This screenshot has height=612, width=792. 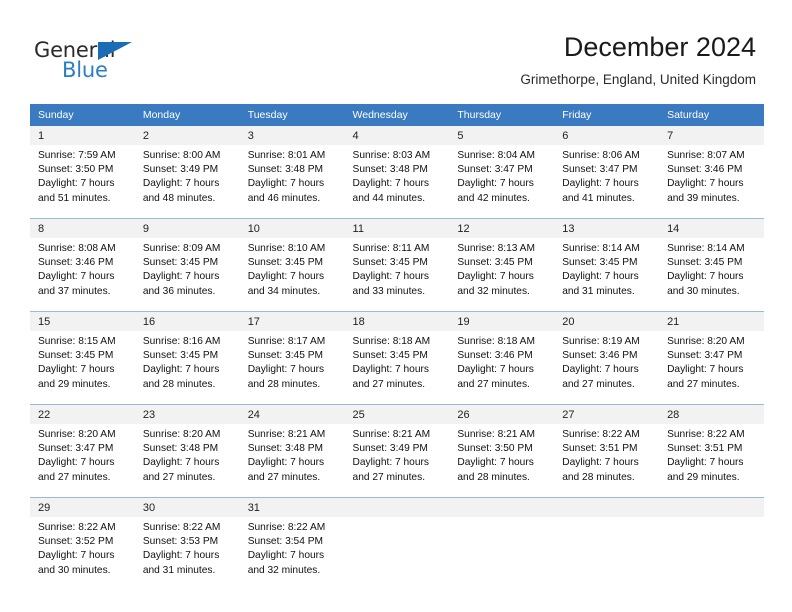 I want to click on calendar-day-number: 11, so click(x=397, y=228).